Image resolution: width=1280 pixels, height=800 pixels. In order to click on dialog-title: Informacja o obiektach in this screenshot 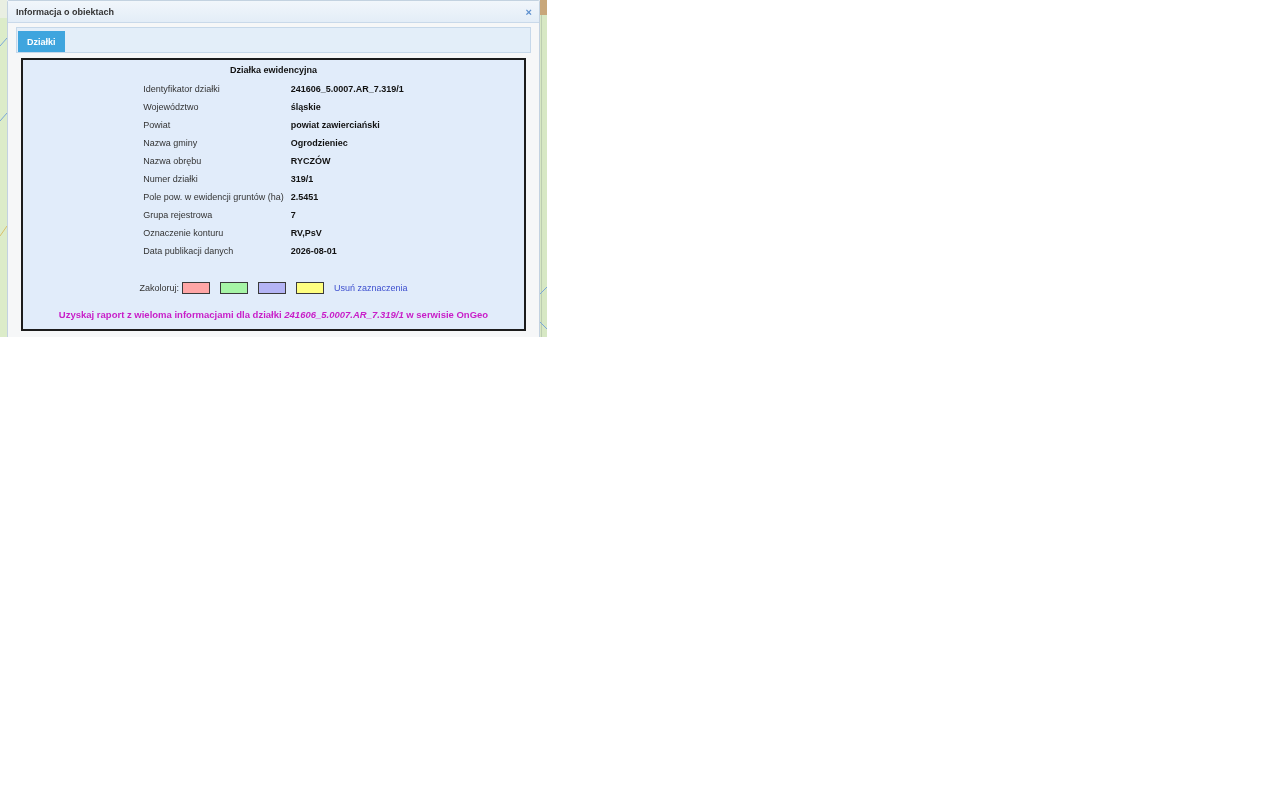, I will do `click(65, 11)`.